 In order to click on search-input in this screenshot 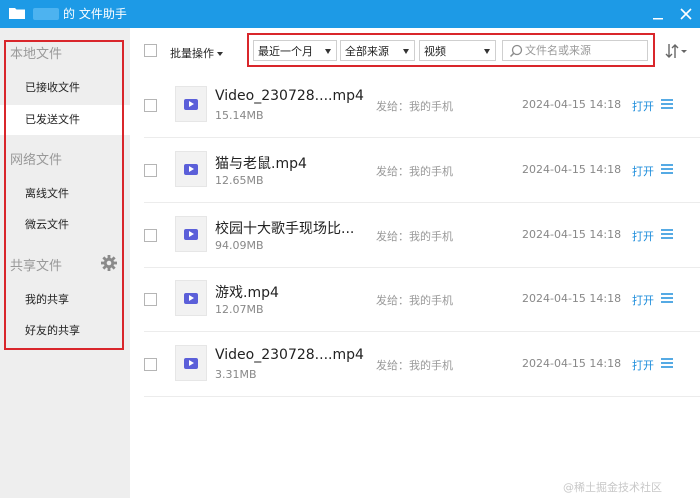, I will do `click(584, 50)`.